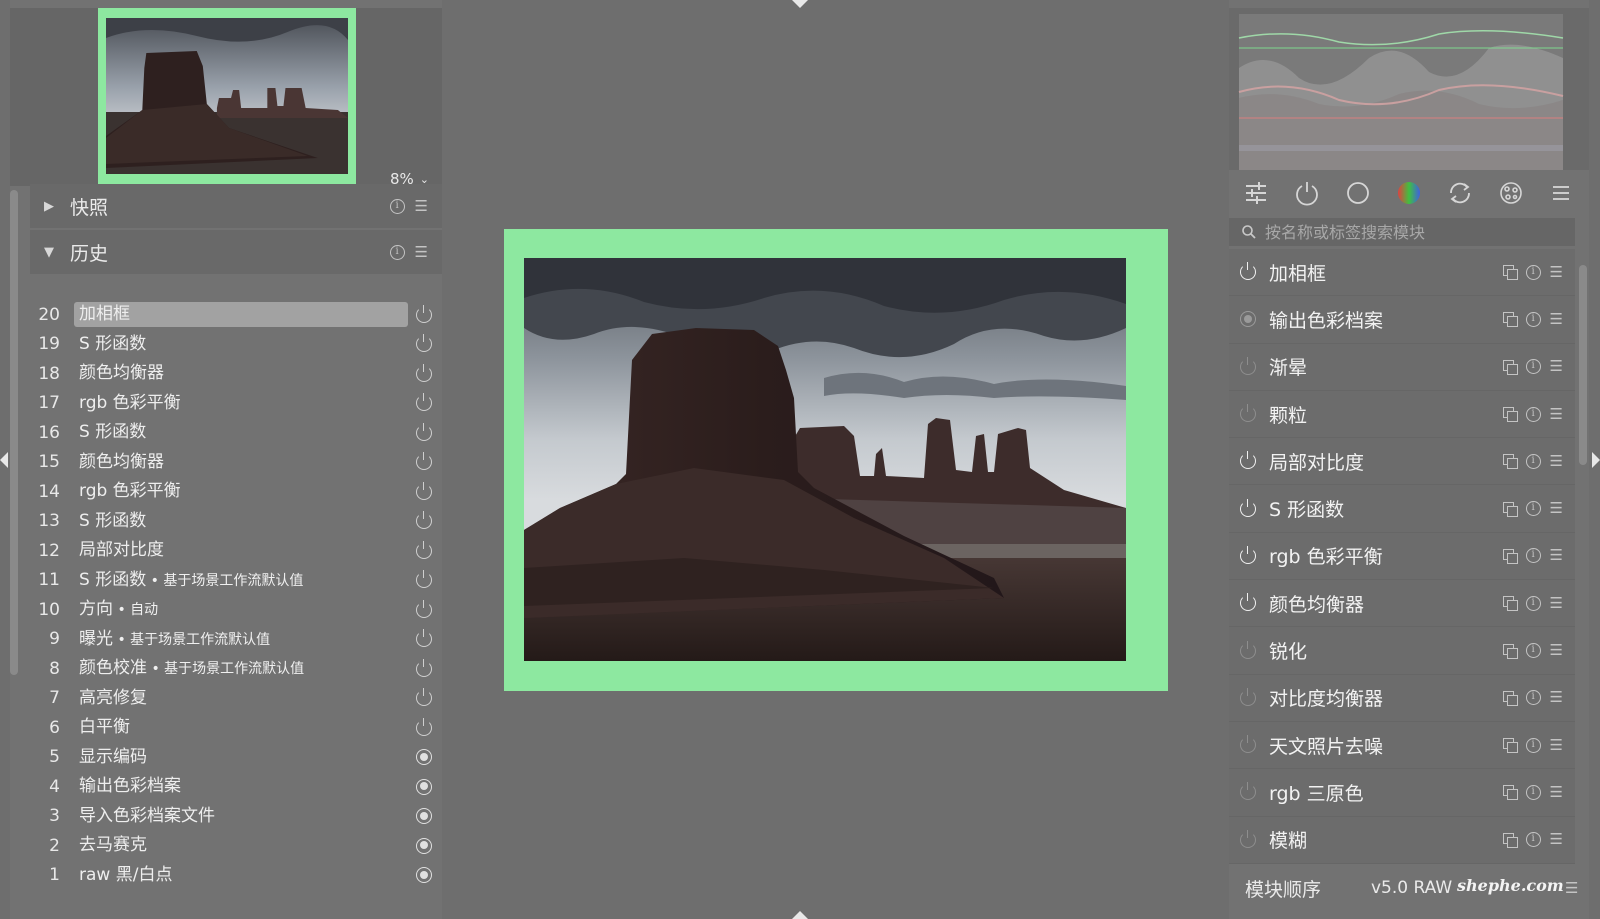 This screenshot has height=919, width=1600. What do you see at coordinates (241, 344) in the screenshot?
I see `history-item-label: S 形函数` at bounding box center [241, 344].